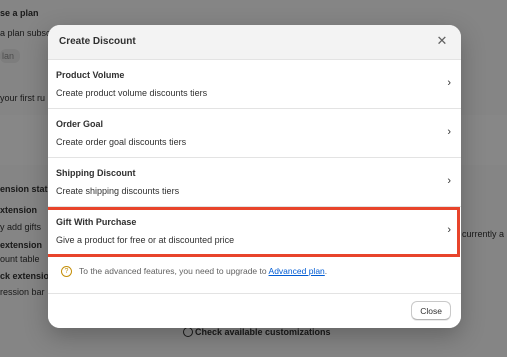 This screenshot has height=357, width=507. What do you see at coordinates (132, 93) in the screenshot?
I see `option-description: Create product volume discounts tiers` at bounding box center [132, 93].